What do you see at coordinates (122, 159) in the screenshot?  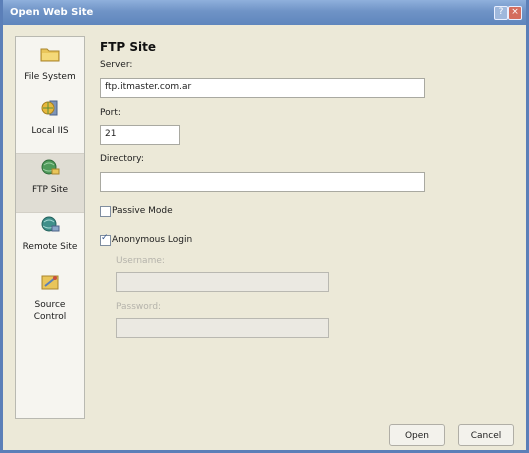 I see `directory-label: Directory:` at bounding box center [122, 159].